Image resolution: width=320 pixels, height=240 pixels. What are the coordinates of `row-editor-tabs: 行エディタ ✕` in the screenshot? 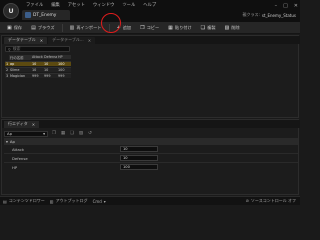 It's located at (151, 124).